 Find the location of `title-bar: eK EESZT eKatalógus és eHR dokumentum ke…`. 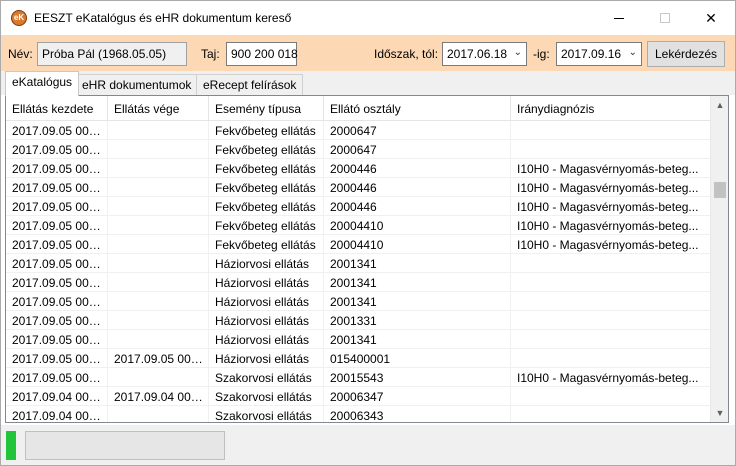

title-bar: eK EESZT eKatalógus és eHR dokumentum ke… is located at coordinates (368, 18).